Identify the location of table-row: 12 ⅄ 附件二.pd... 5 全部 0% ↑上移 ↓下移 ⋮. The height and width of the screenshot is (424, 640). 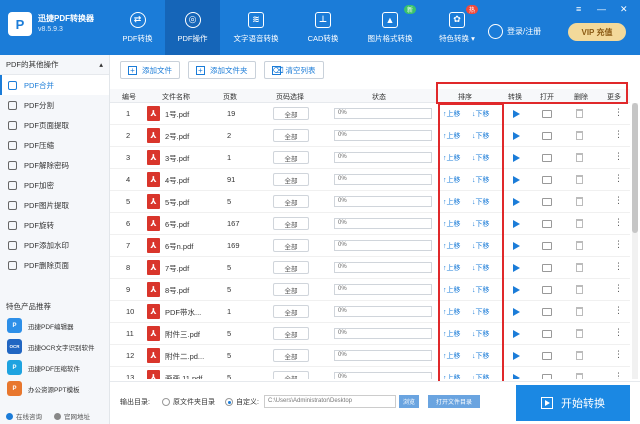
(370, 356).